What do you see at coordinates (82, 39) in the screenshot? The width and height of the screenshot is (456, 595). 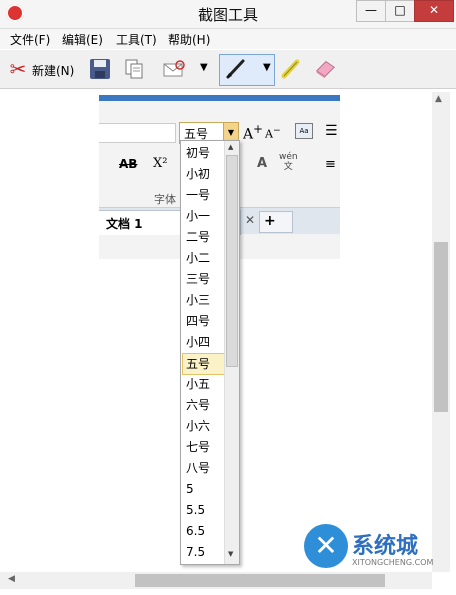 I see `menu-edit: 编辑(E)` at bounding box center [82, 39].